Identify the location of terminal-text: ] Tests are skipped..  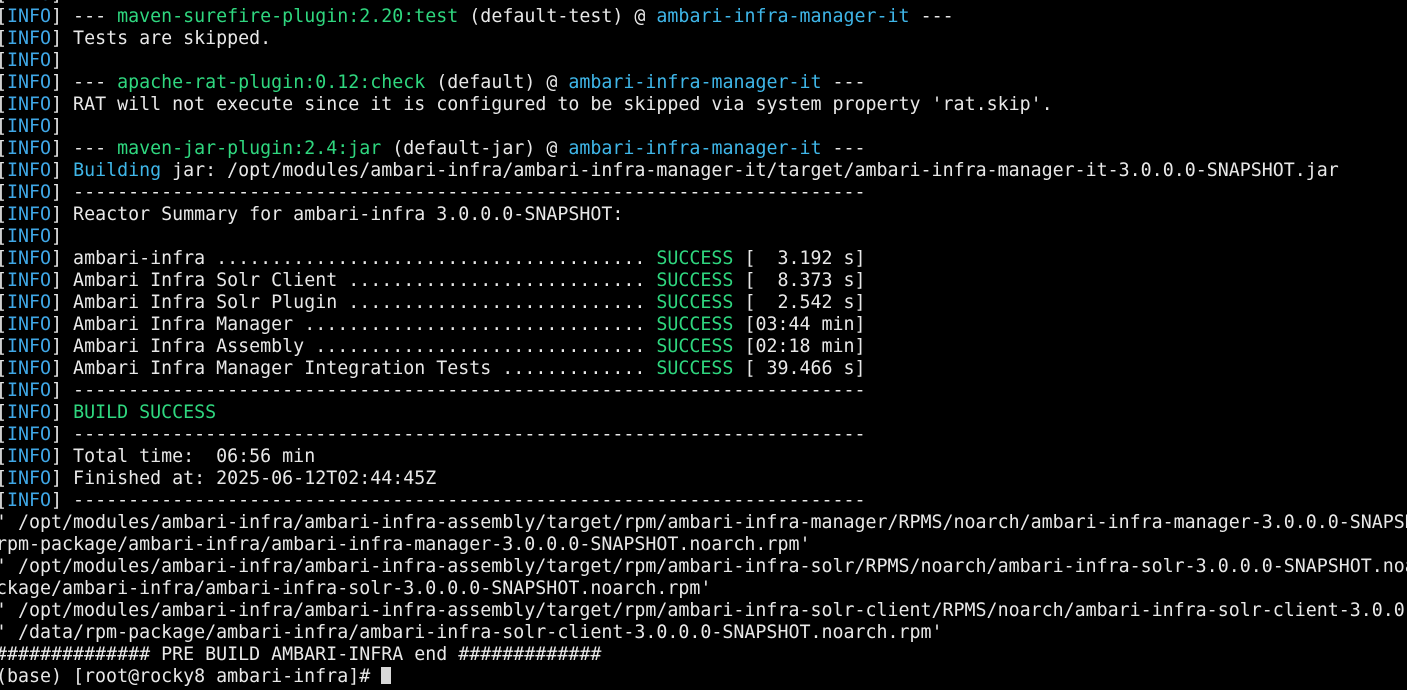
(161, 38).